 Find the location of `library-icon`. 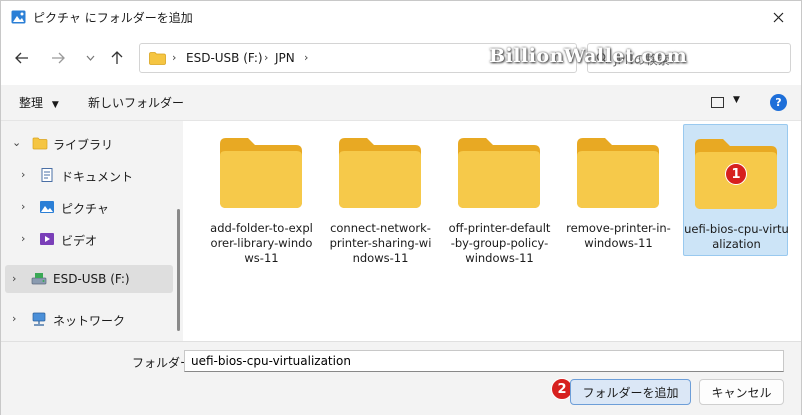

library-icon is located at coordinates (40, 143).